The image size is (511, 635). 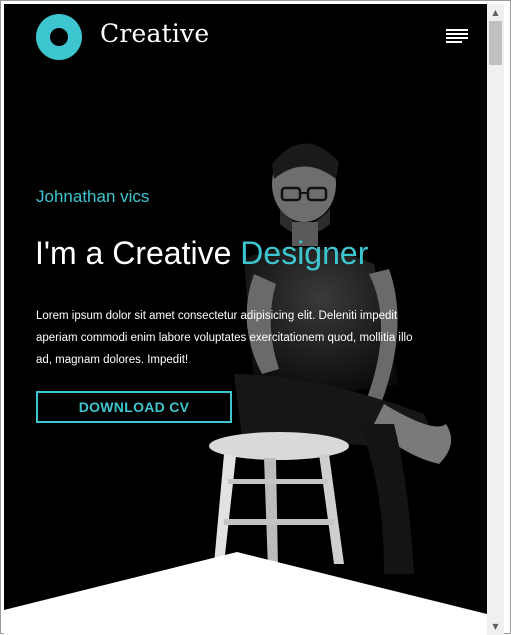 I want to click on vertical-scrollbar: ▲ ▼, so click(x=495, y=319).